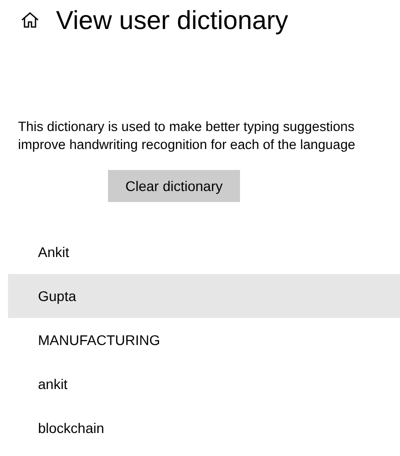 The width and height of the screenshot is (400, 456). Describe the element at coordinates (204, 252) in the screenshot. I see `word-list-item: Ankit` at that location.